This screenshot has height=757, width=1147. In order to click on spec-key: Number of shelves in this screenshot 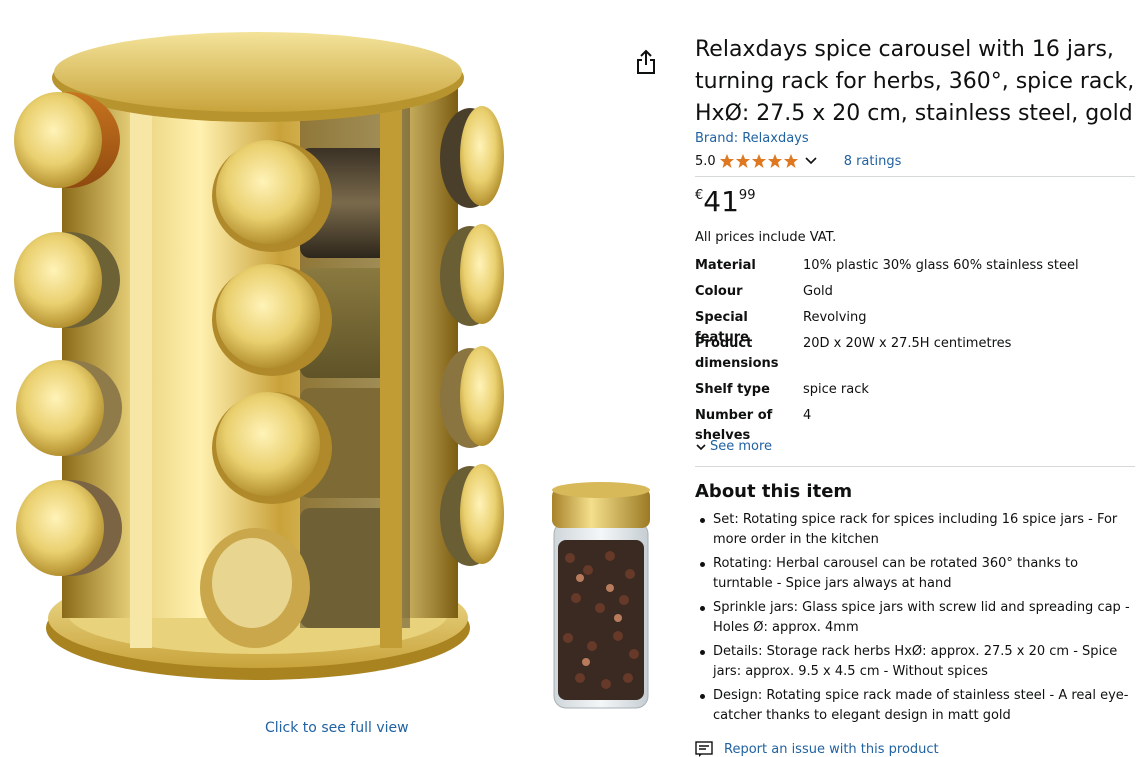, I will do `click(734, 424)`.